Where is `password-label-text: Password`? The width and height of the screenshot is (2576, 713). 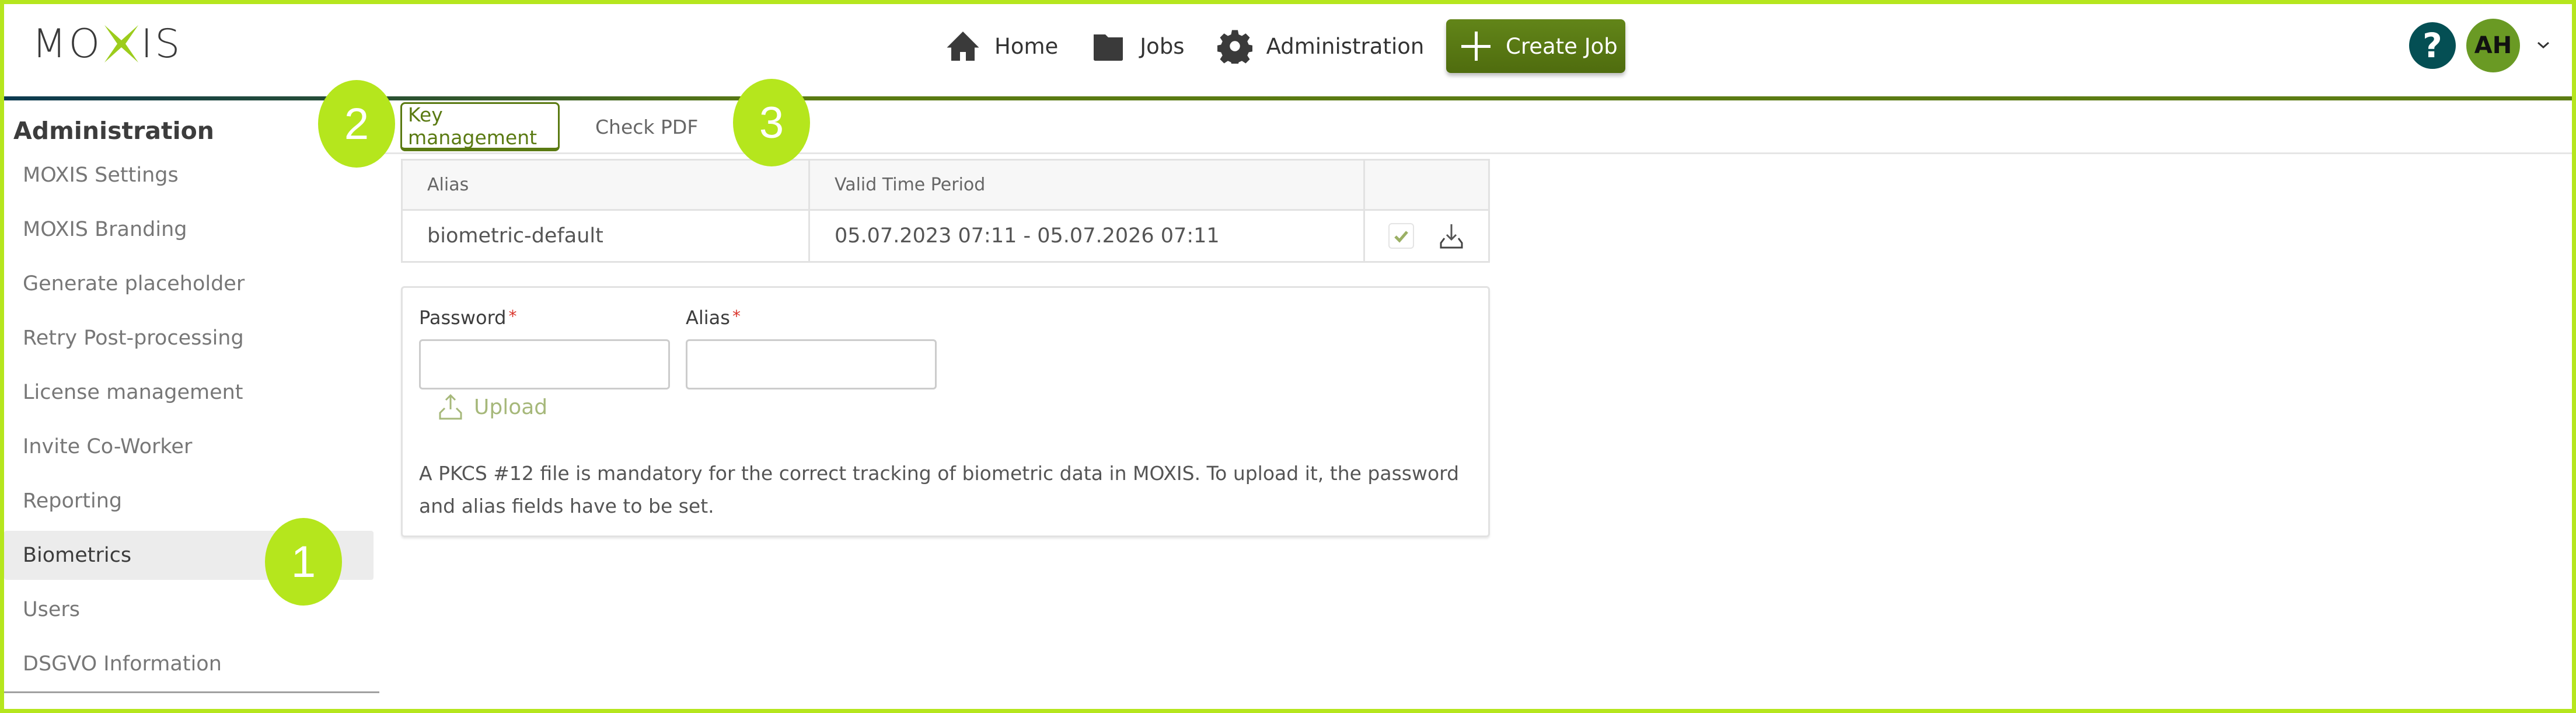
password-label-text: Password is located at coordinates (463, 318).